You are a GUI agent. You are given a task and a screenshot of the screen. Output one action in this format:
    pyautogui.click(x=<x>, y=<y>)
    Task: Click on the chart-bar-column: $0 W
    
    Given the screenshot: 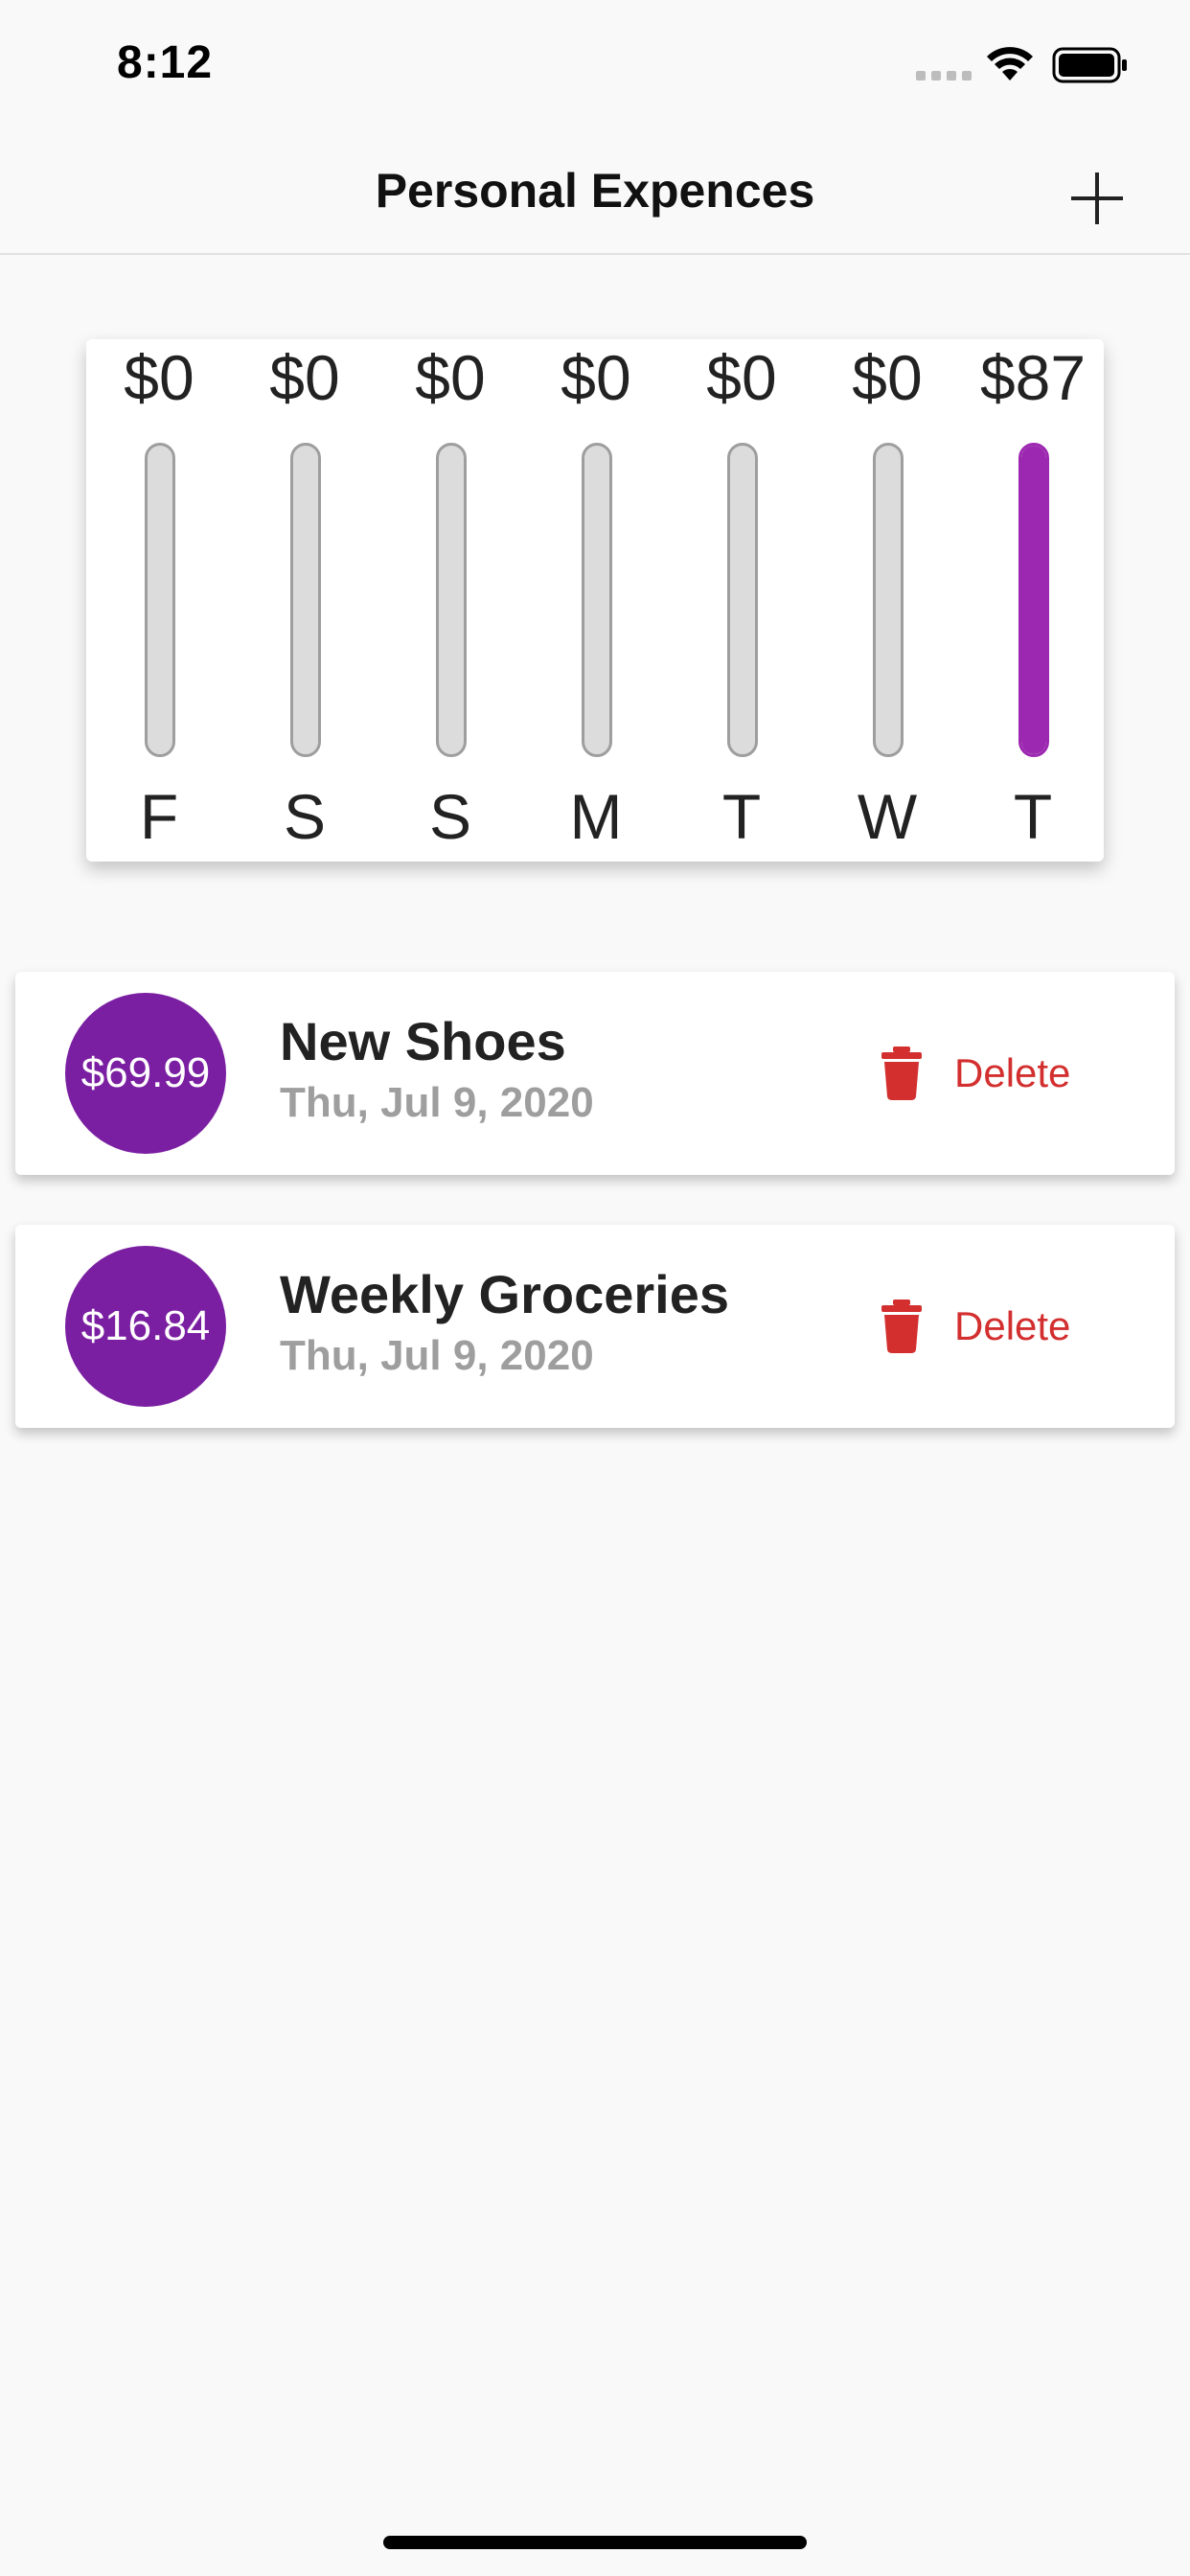 What is the action you would take?
    pyautogui.click(x=887, y=600)
    